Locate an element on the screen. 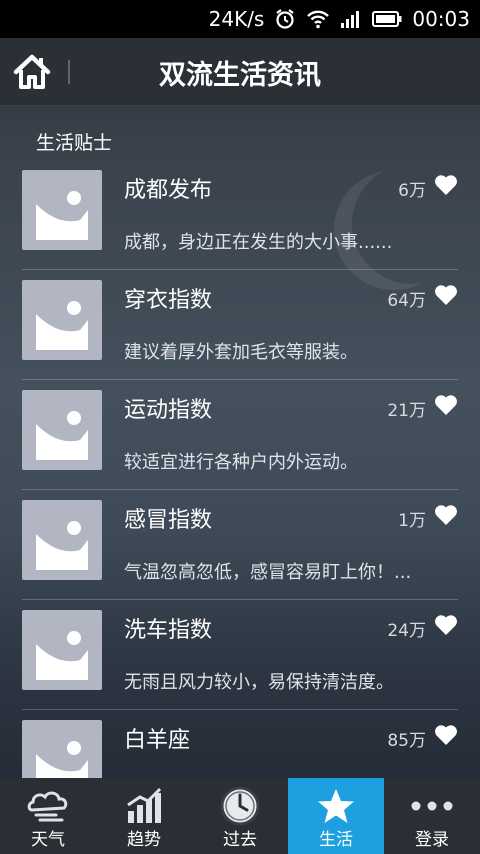 The width and height of the screenshot is (480, 854). item-title: 感冒指数 is located at coordinates (168, 520).